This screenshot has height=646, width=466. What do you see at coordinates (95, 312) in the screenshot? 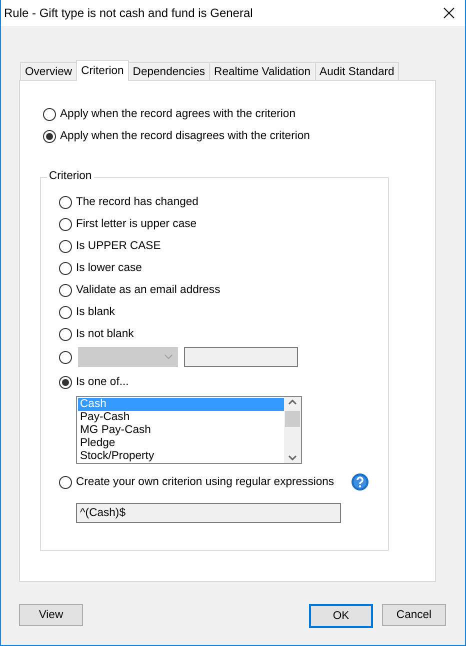
I see `radio-label: Is blank` at bounding box center [95, 312].